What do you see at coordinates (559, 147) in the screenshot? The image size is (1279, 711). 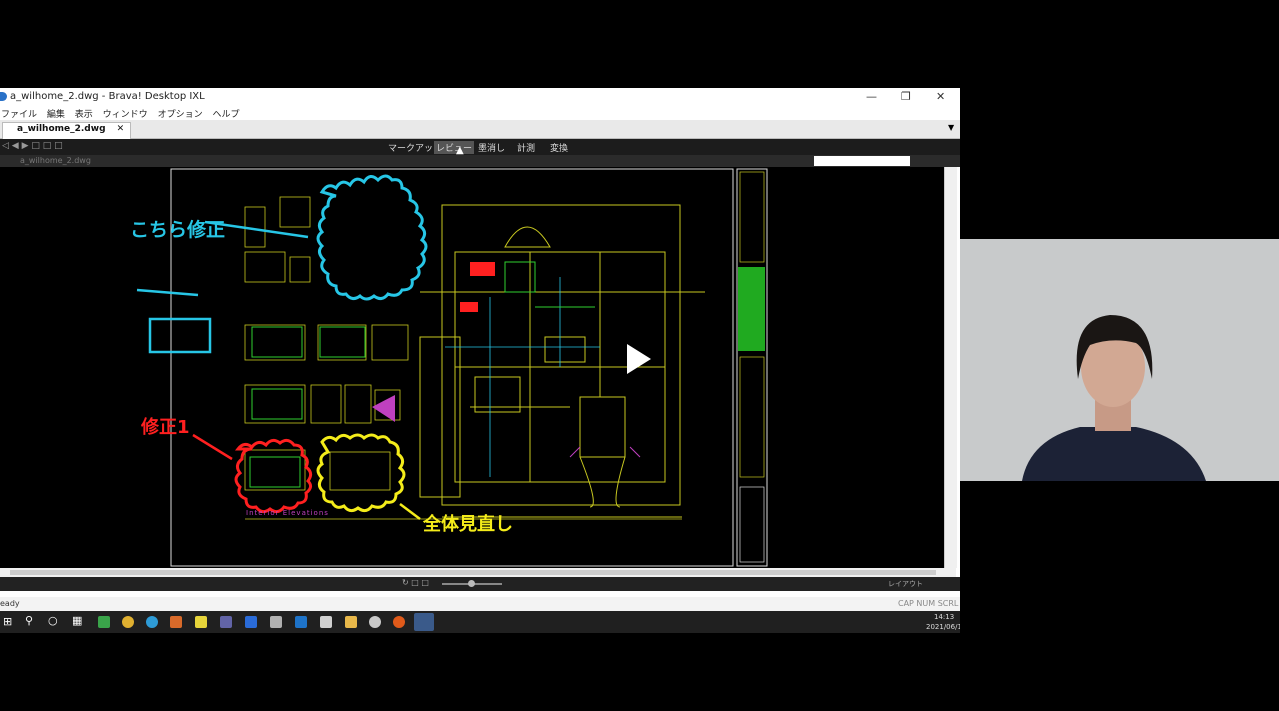 I see `toolbar-convert: 変換` at bounding box center [559, 147].